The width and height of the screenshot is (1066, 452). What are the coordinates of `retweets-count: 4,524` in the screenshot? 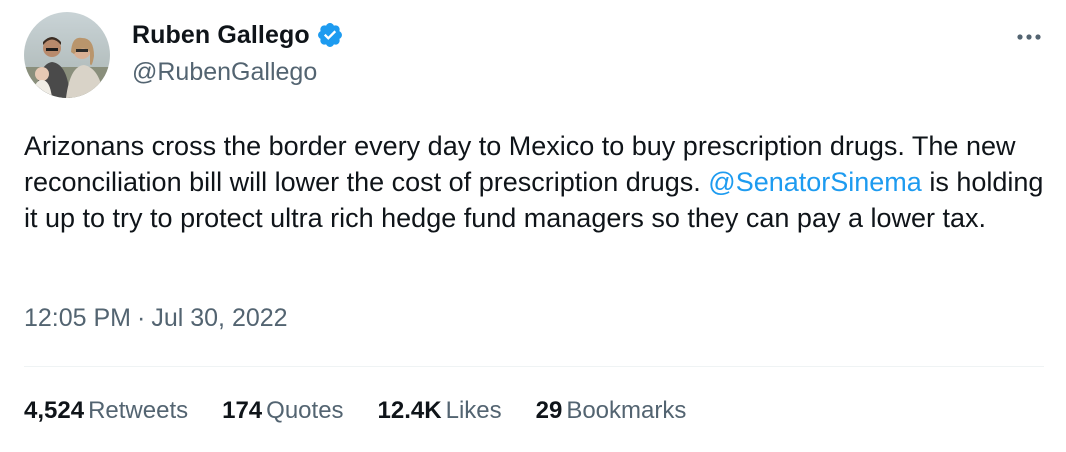 It's located at (54, 410).